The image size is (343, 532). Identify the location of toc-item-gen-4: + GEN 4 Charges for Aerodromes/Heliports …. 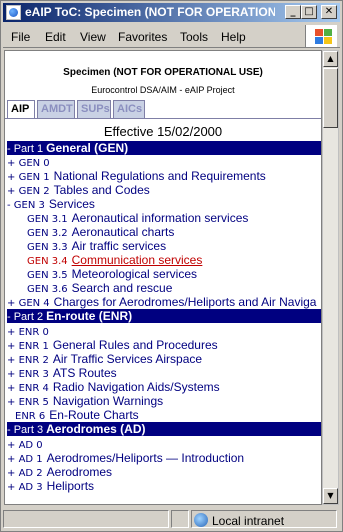
(161, 302).